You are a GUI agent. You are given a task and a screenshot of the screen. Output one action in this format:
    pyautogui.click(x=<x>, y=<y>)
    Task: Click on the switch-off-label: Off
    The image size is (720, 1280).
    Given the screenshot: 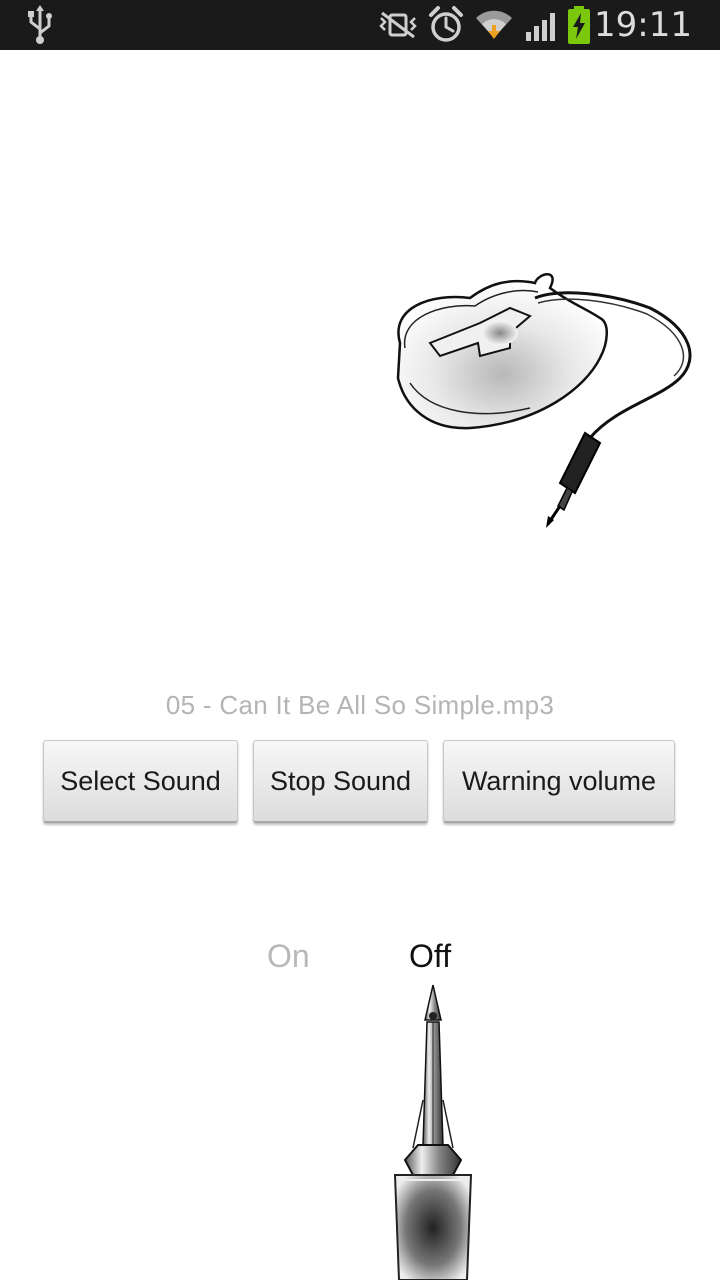 What is the action you would take?
    pyautogui.click(x=430, y=956)
    